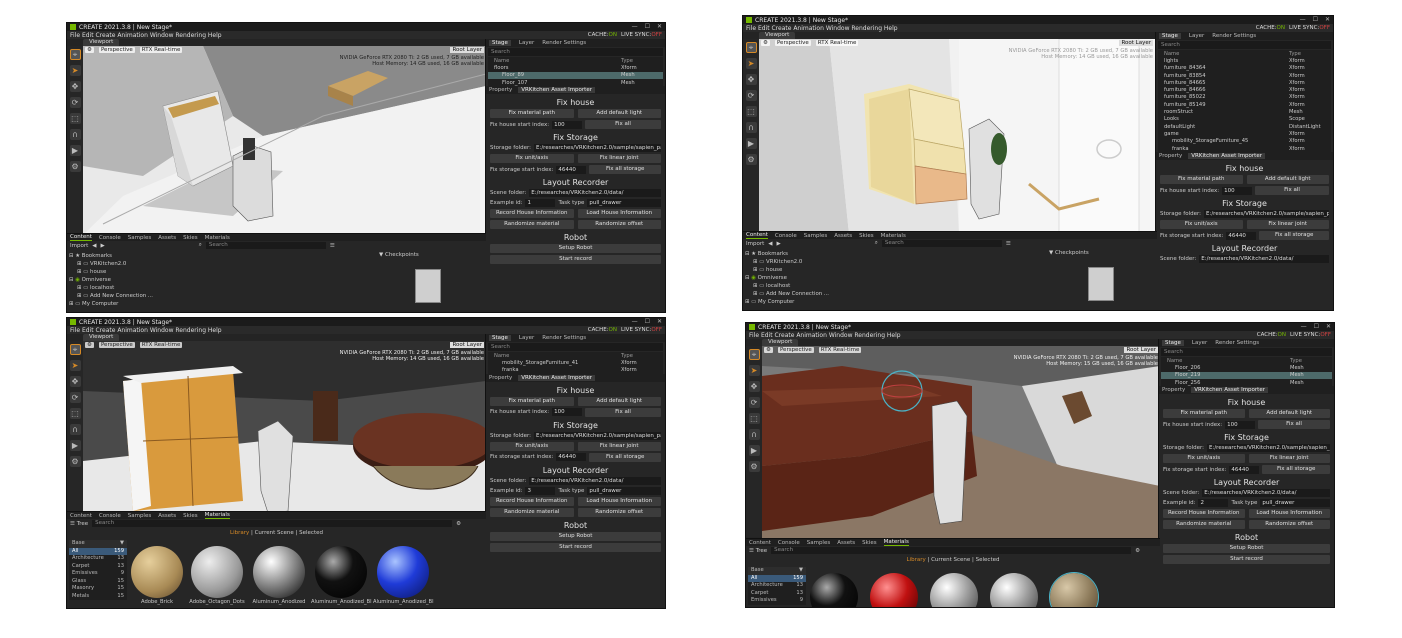 This screenshot has width=1402, height=638. What do you see at coordinates (98, 597) in the screenshot?
I see `category-item: Metals 15` at bounding box center [98, 597].